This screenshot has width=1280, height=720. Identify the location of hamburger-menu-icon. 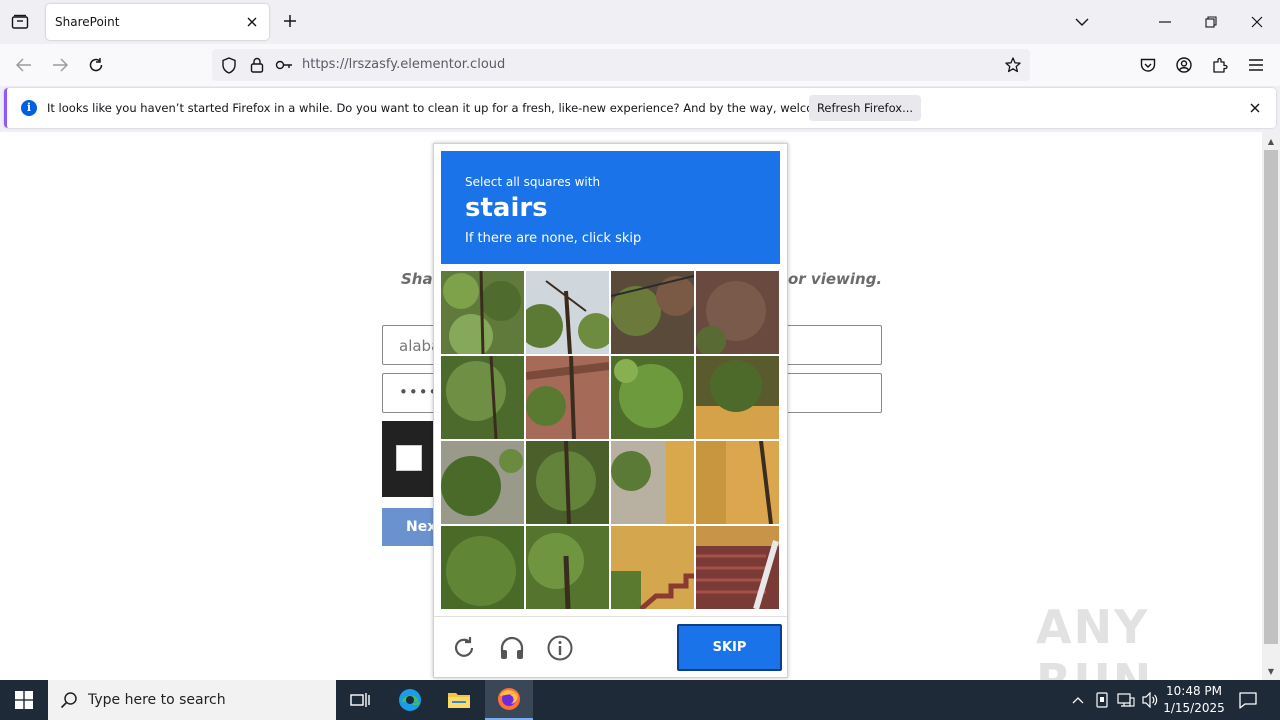
(1256, 65).